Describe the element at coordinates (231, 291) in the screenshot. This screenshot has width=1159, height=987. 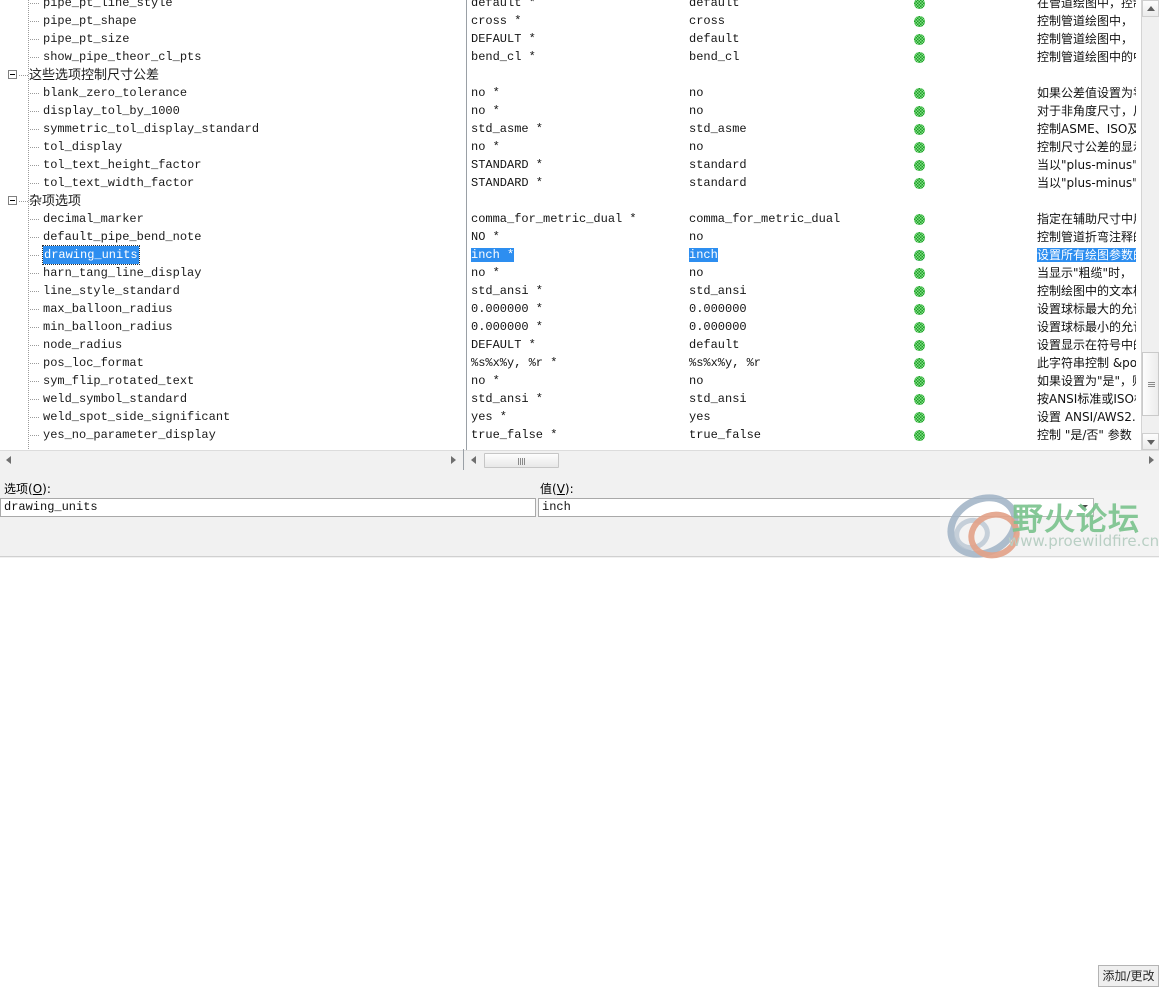
I see `tree-option-row: line_style_standard` at that location.